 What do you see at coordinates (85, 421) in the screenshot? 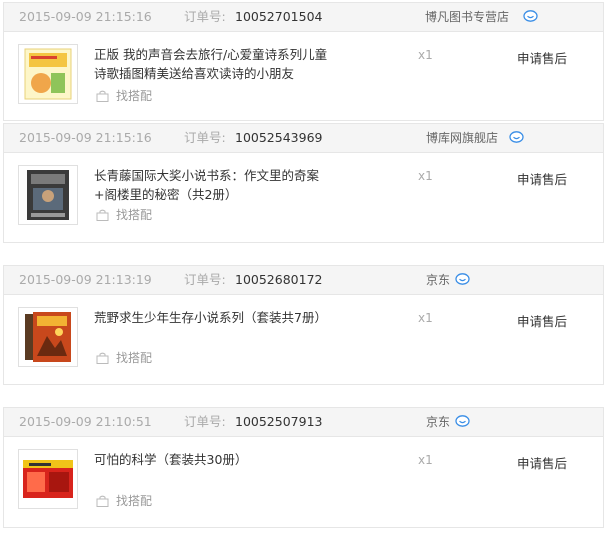
I see `order-time: 2015-09-09 21:10:51` at bounding box center [85, 421].